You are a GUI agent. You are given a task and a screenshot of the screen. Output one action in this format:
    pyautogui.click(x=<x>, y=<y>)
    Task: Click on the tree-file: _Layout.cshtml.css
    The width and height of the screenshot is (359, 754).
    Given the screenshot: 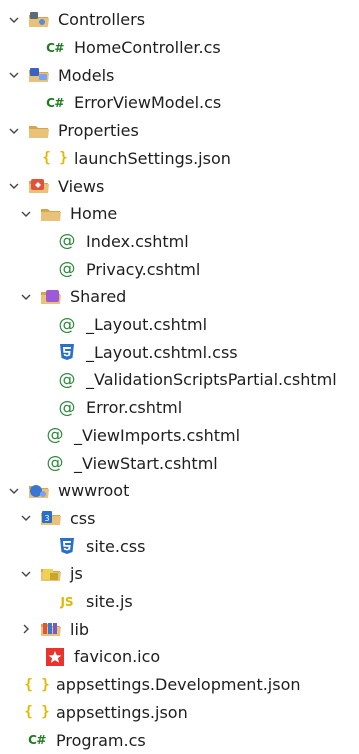 What is the action you would take?
    pyautogui.click(x=179, y=352)
    